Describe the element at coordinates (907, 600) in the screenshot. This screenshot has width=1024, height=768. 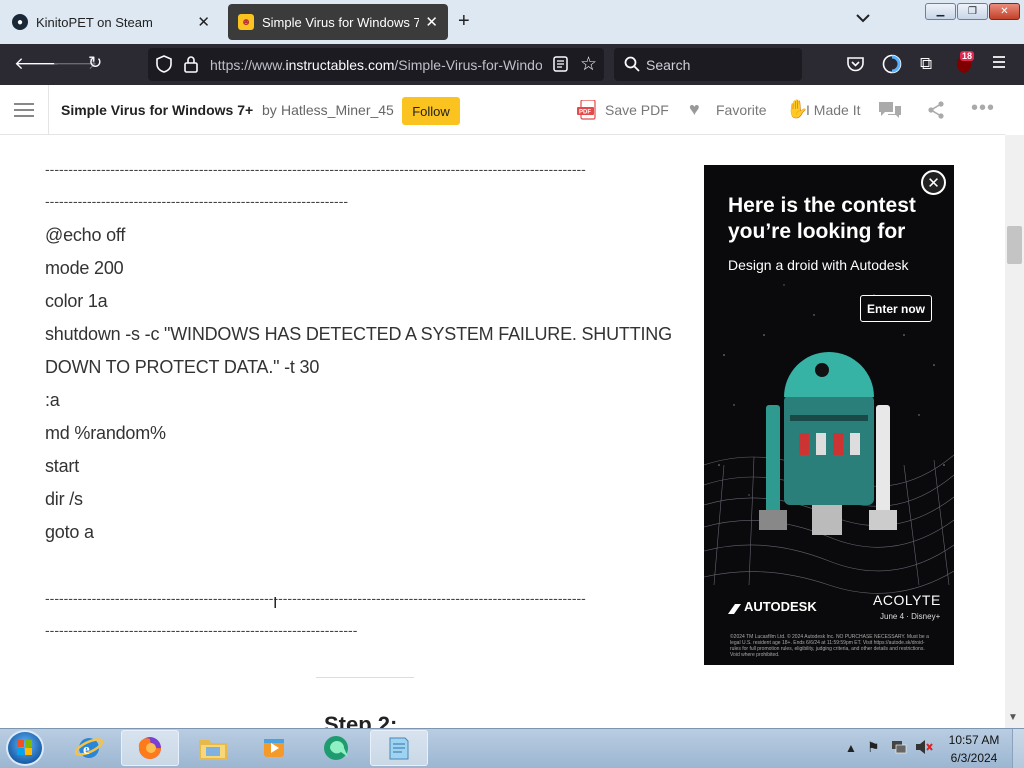
I see `ad-partner: ACOLYTE` at that location.